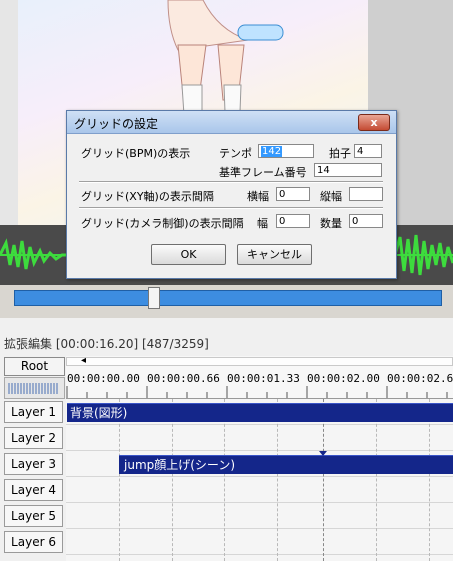  Describe the element at coordinates (293, 221) in the screenshot. I see `width-input: 0` at that location.